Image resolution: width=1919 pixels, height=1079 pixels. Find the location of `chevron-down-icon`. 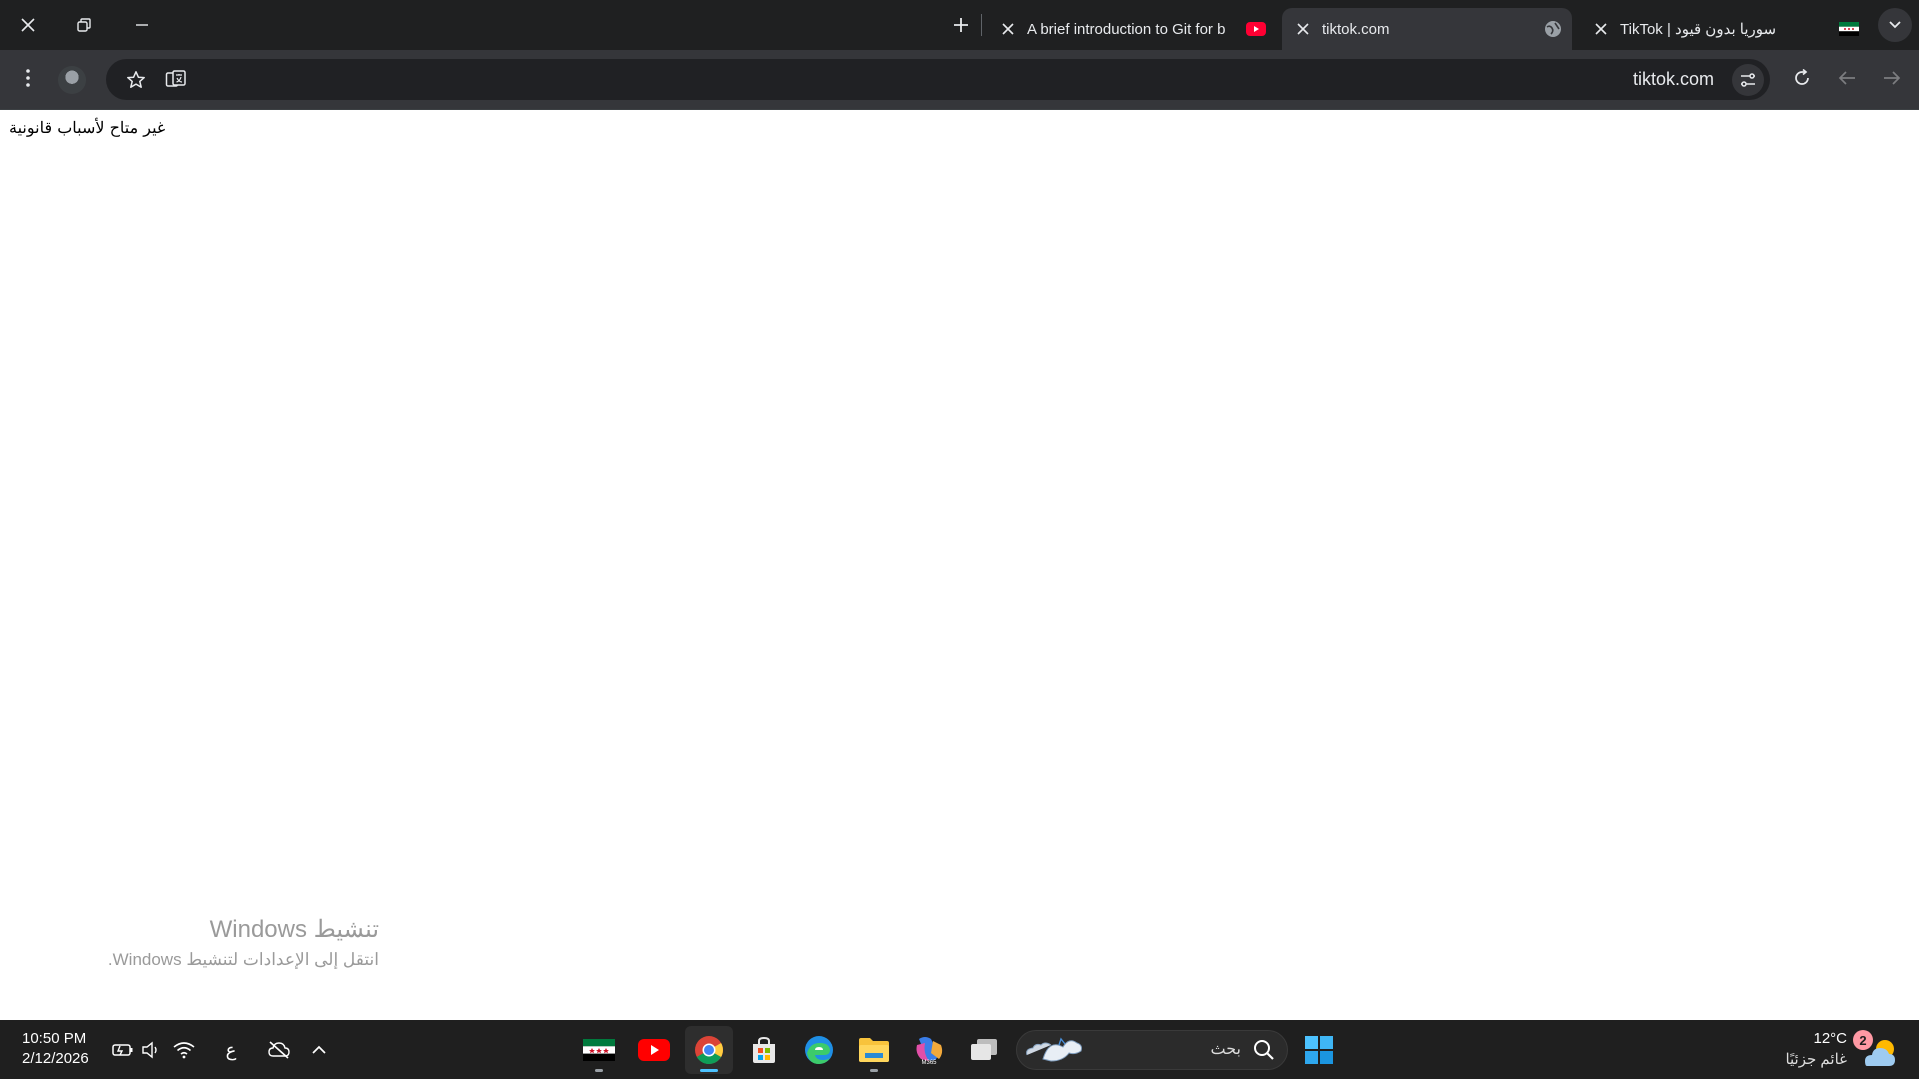

chevron-down-icon is located at coordinates (1895, 25).